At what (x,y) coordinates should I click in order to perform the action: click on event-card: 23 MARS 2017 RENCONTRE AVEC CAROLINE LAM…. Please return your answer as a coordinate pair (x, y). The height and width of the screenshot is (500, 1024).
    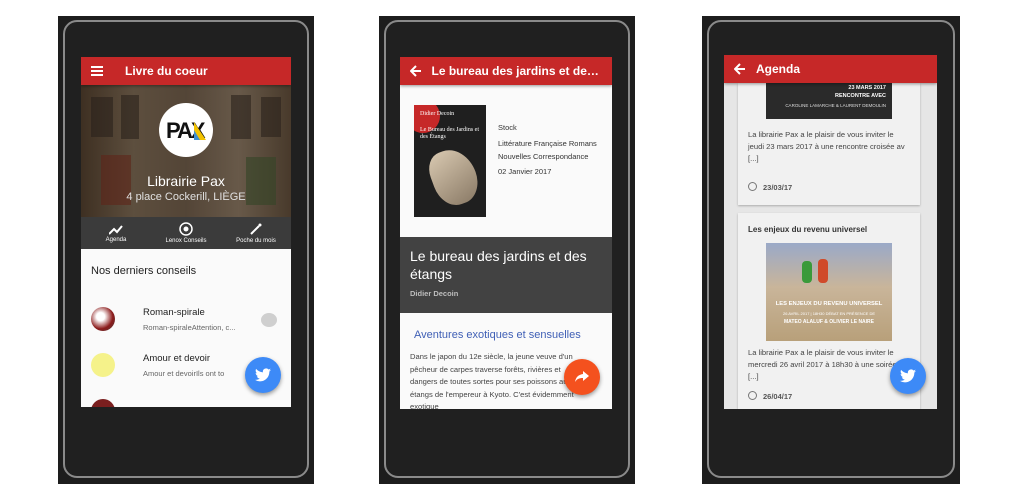
    Looking at the image, I should click on (829, 144).